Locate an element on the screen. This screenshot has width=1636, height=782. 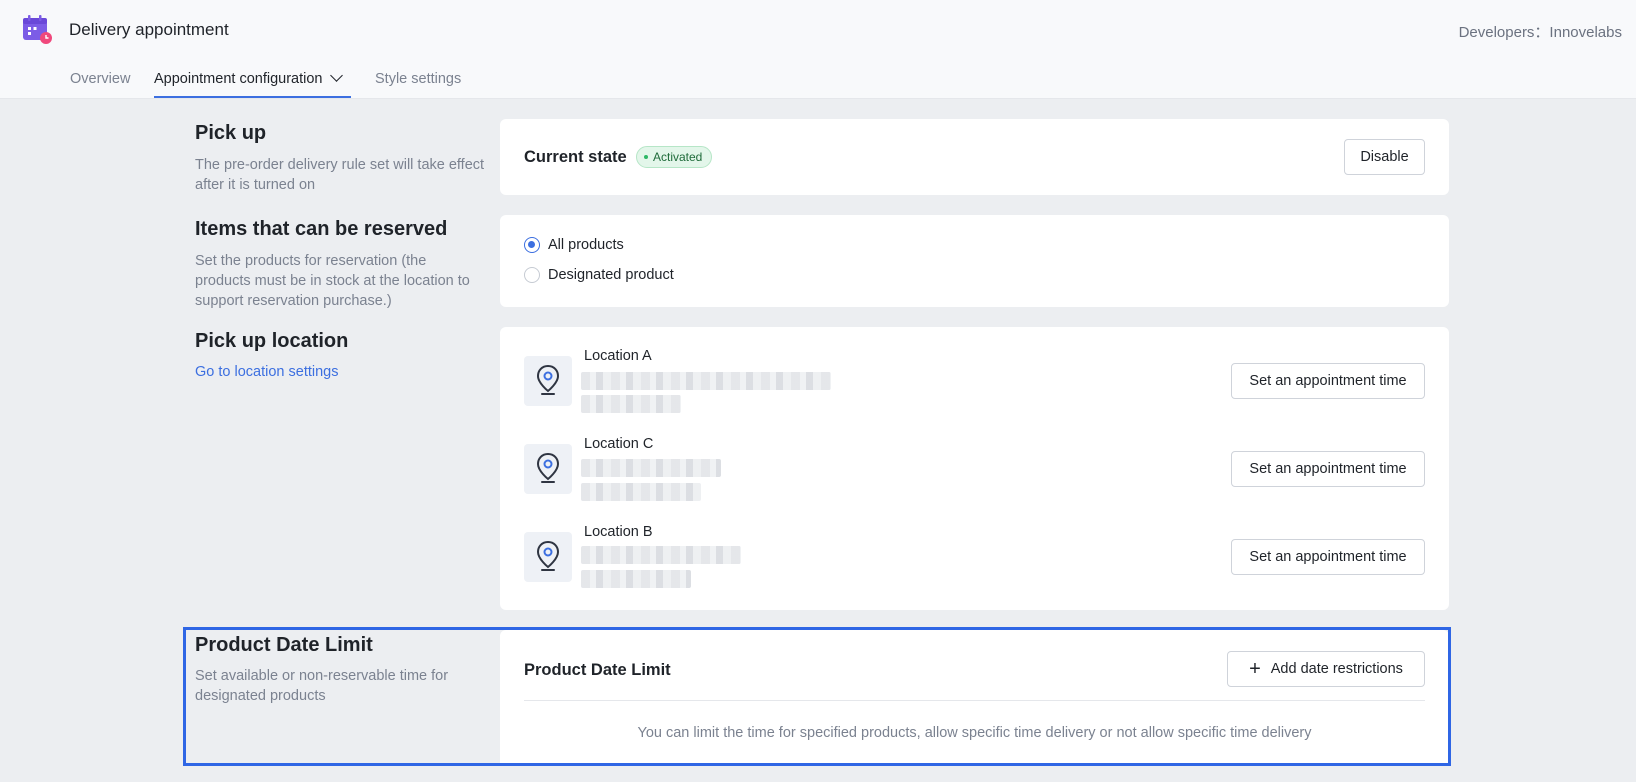
calendar-app-icon is located at coordinates (37, 29).